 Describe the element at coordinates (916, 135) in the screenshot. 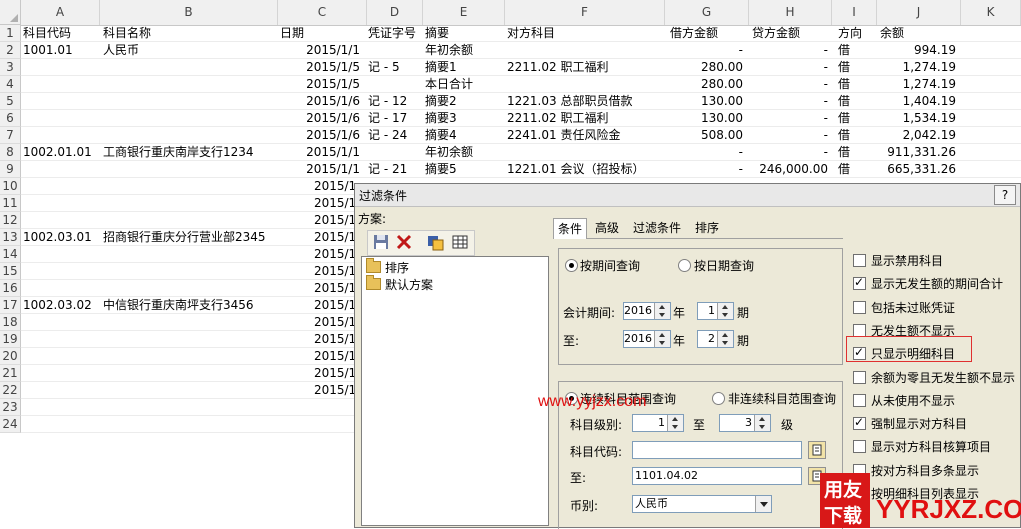

I see `cell-j: 2,042.19` at that location.